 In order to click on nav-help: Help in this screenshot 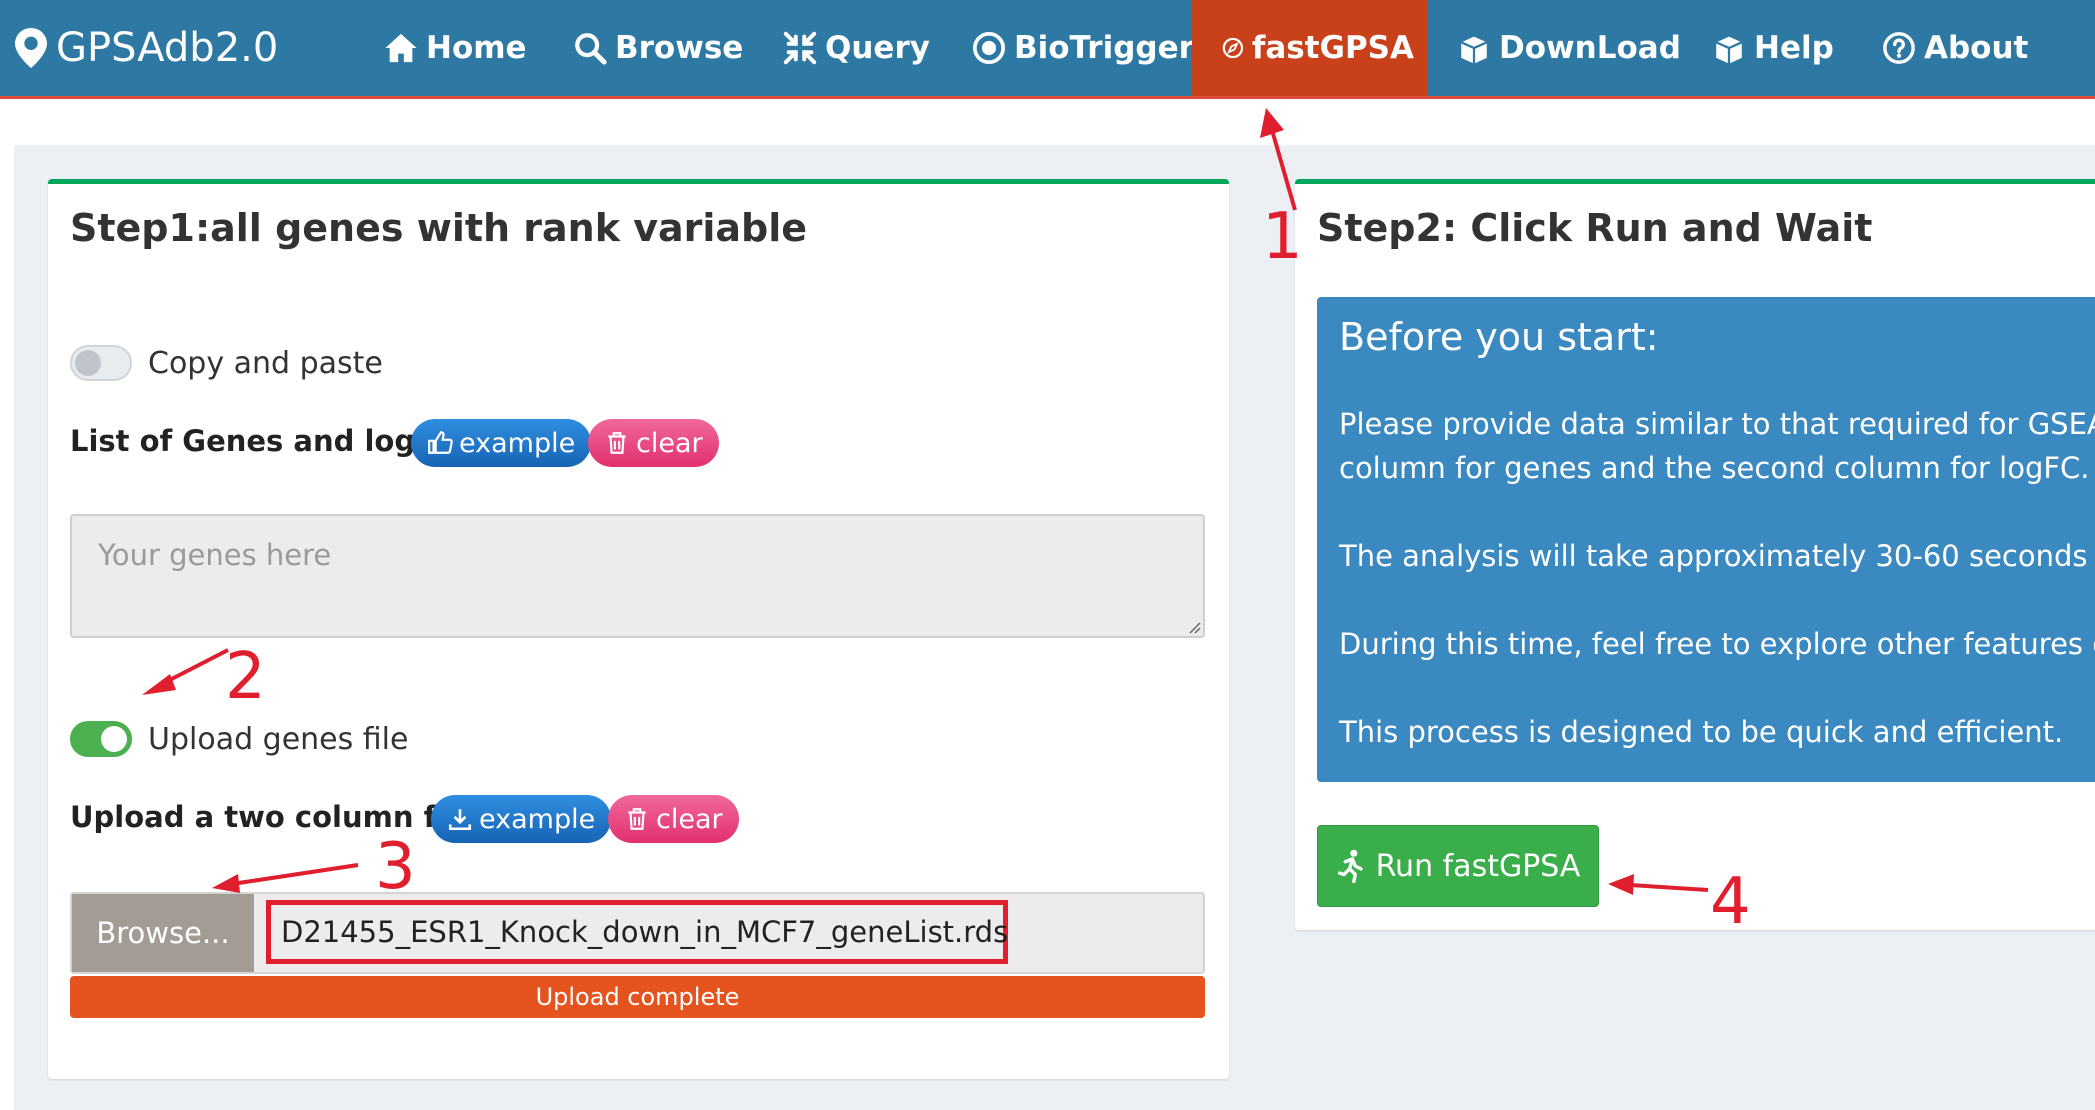, I will do `click(1773, 48)`.